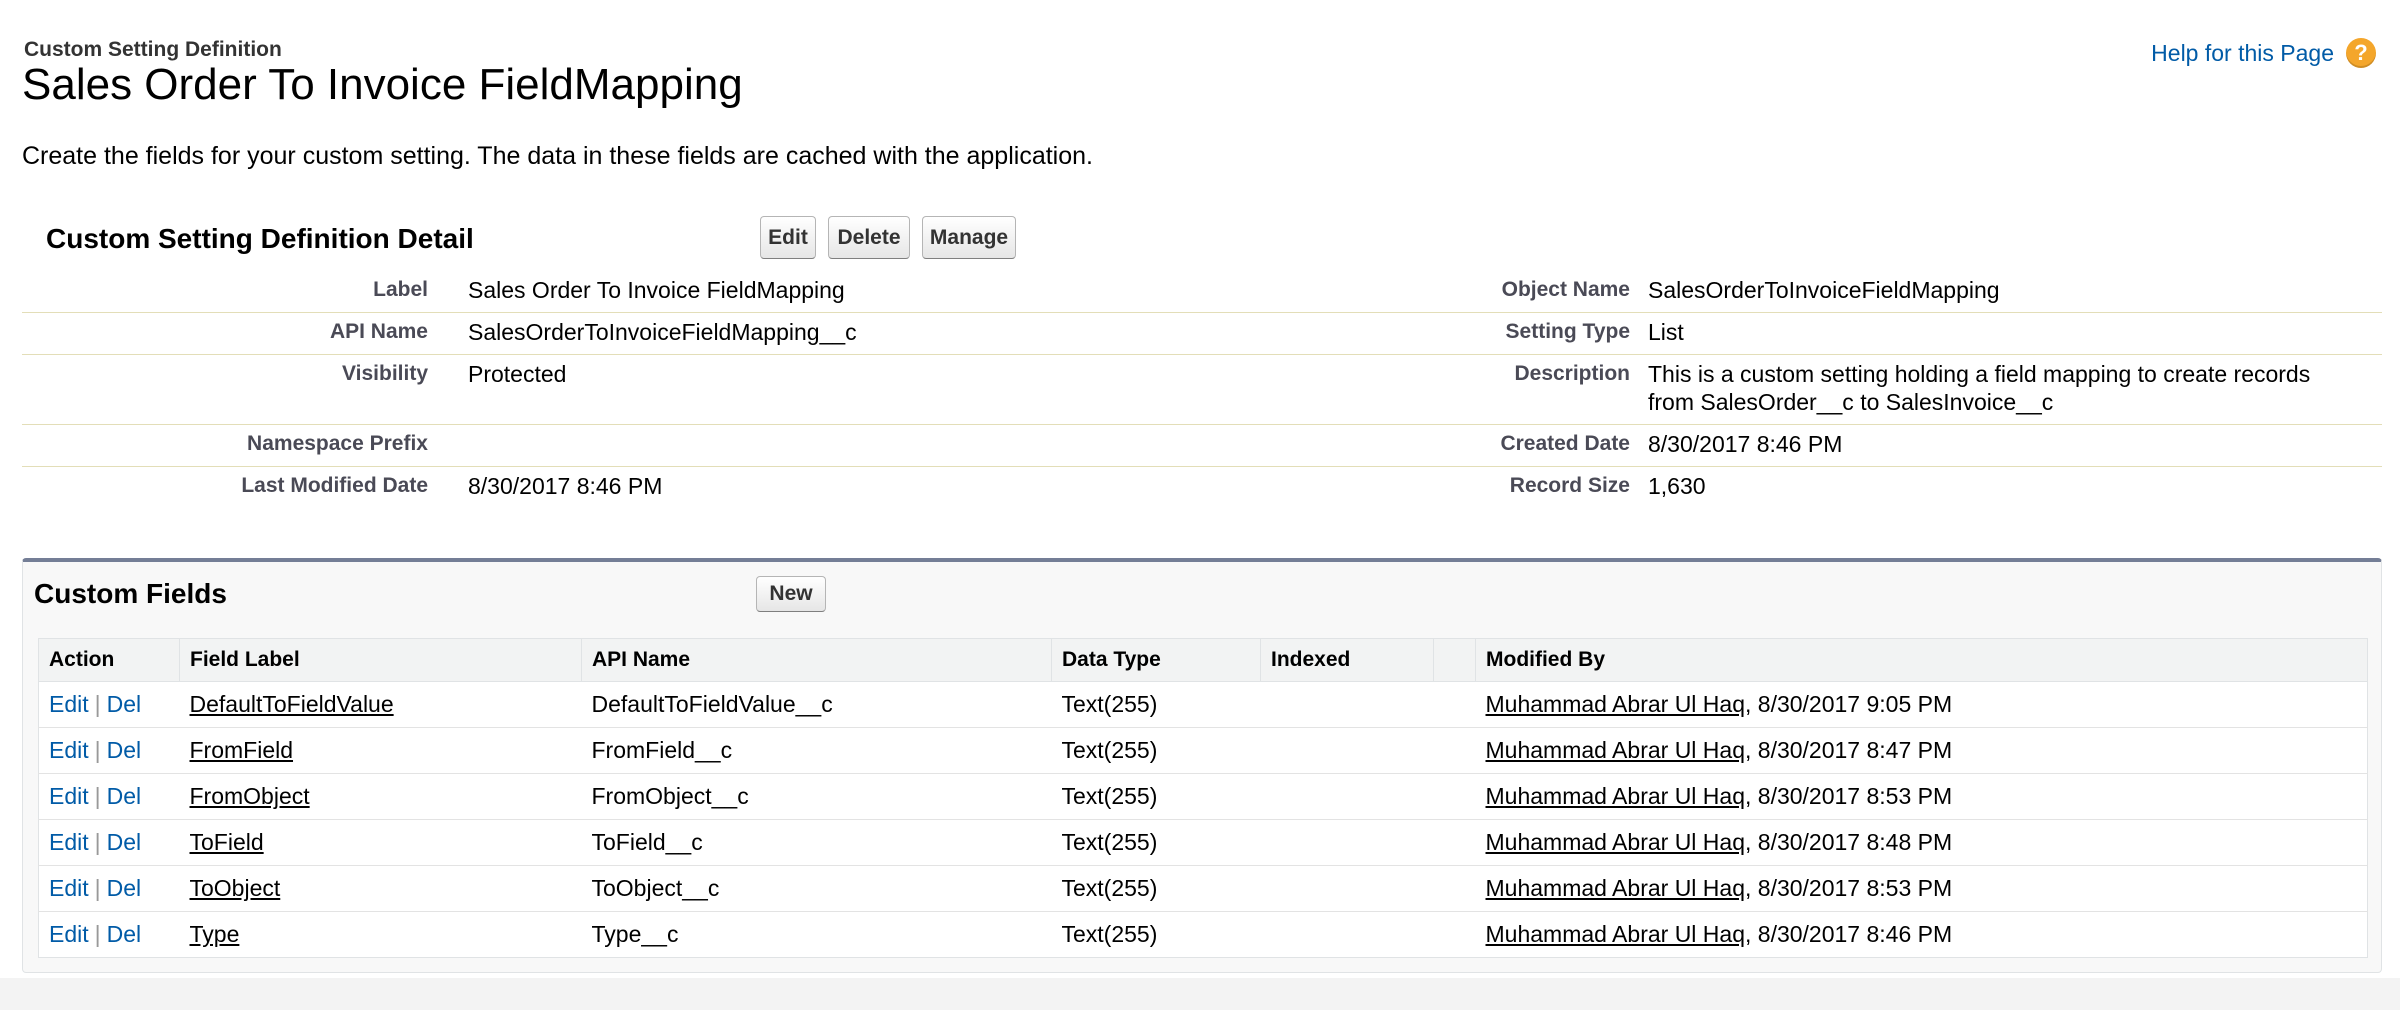  Describe the element at coordinates (1565, 289) in the screenshot. I see `object-name-label: Object Name` at that location.